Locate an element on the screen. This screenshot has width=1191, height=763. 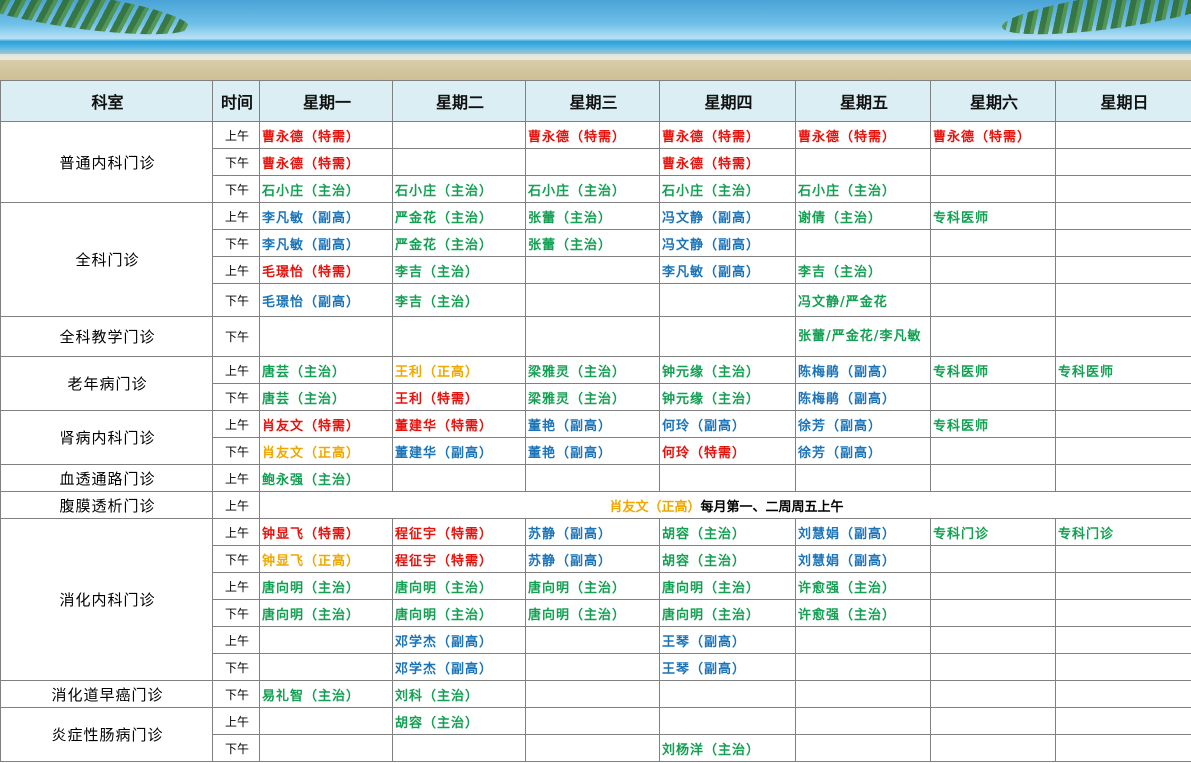
schedule-cell: 毛璟怡（副高） is located at coordinates (326, 300).